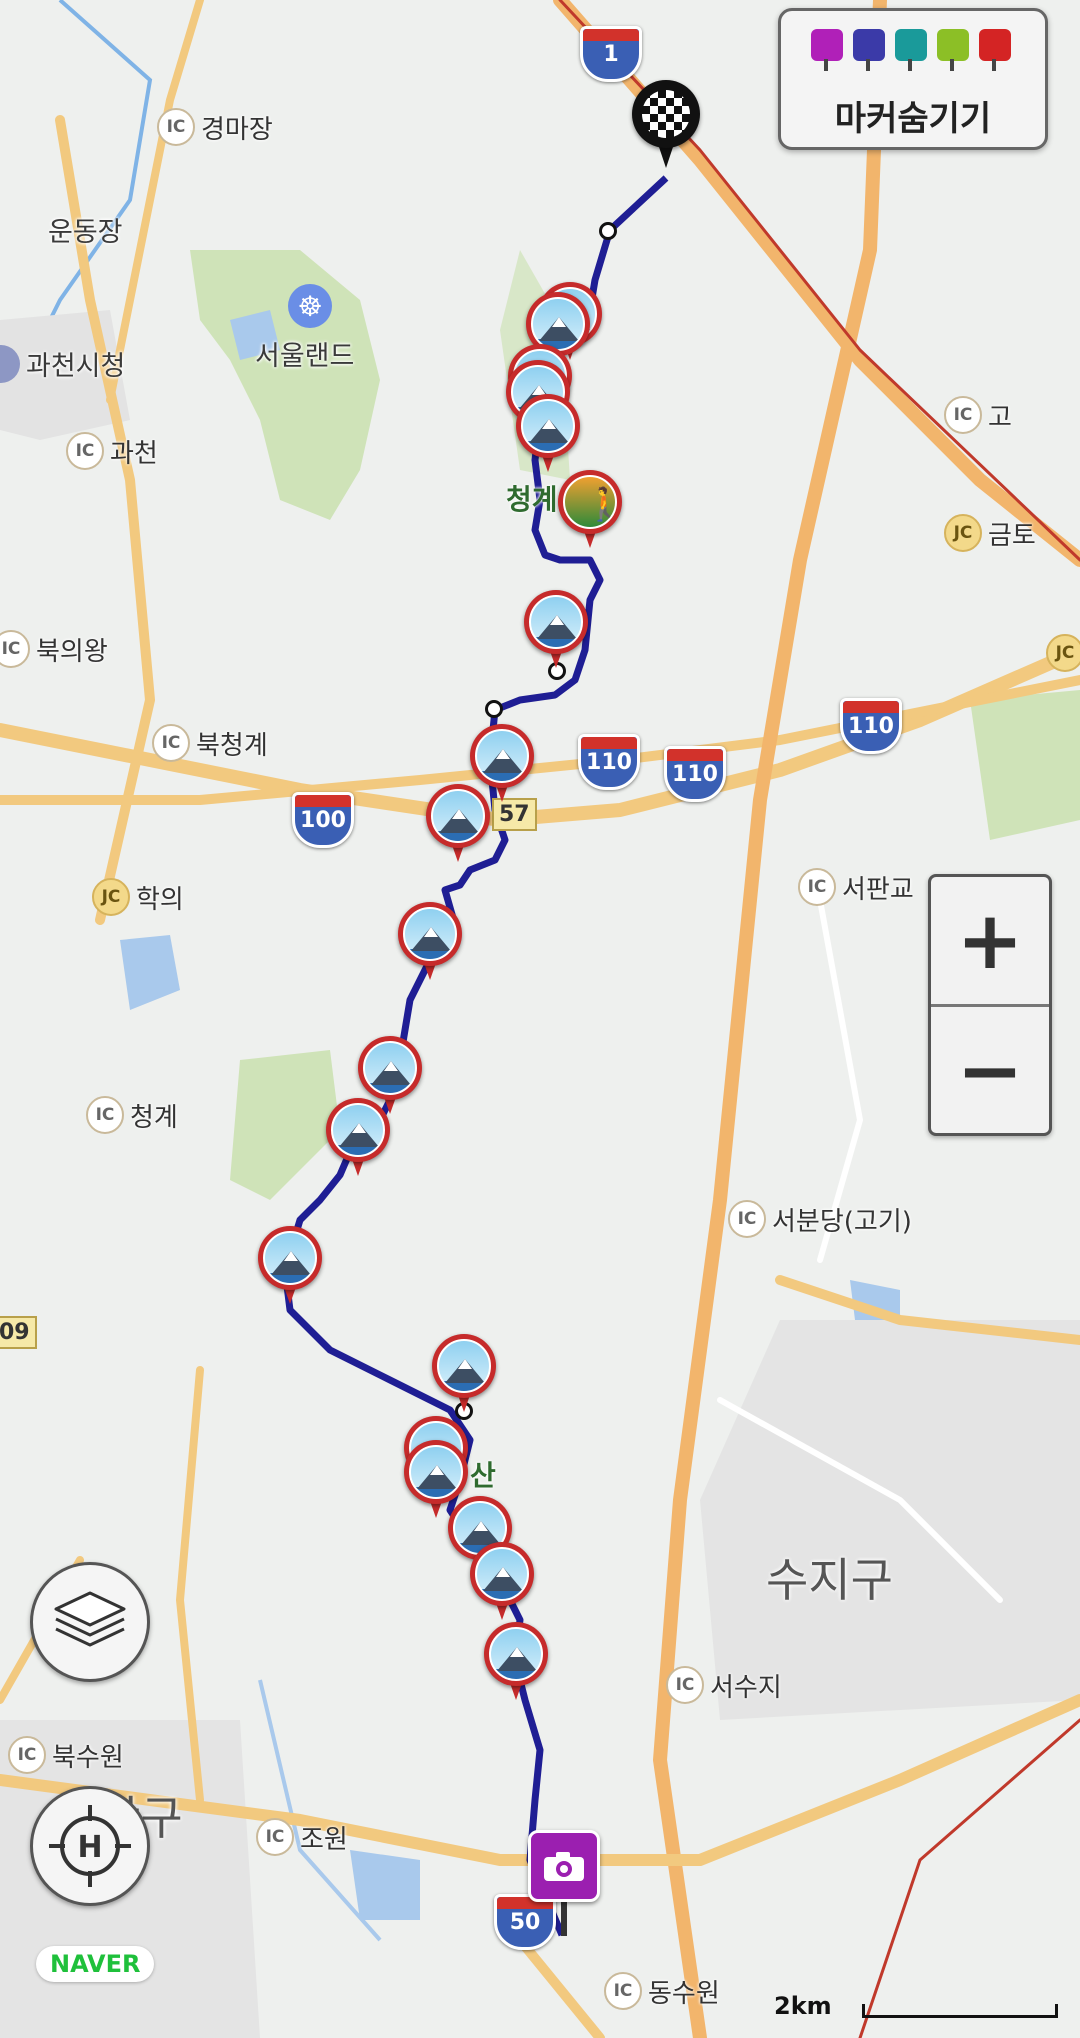 Image resolution: width=1080 pixels, height=2038 pixels. What do you see at coordinates (969, 1878) in the screenshot?
I see `rail-line` at bounding box center [969, 1878].